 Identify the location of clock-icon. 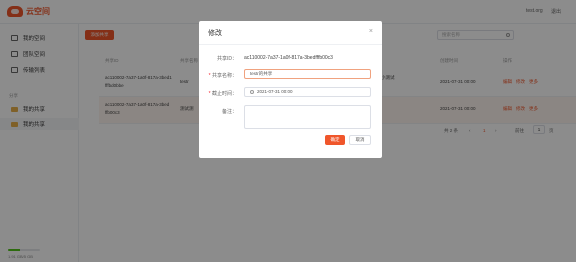
(252, 91).